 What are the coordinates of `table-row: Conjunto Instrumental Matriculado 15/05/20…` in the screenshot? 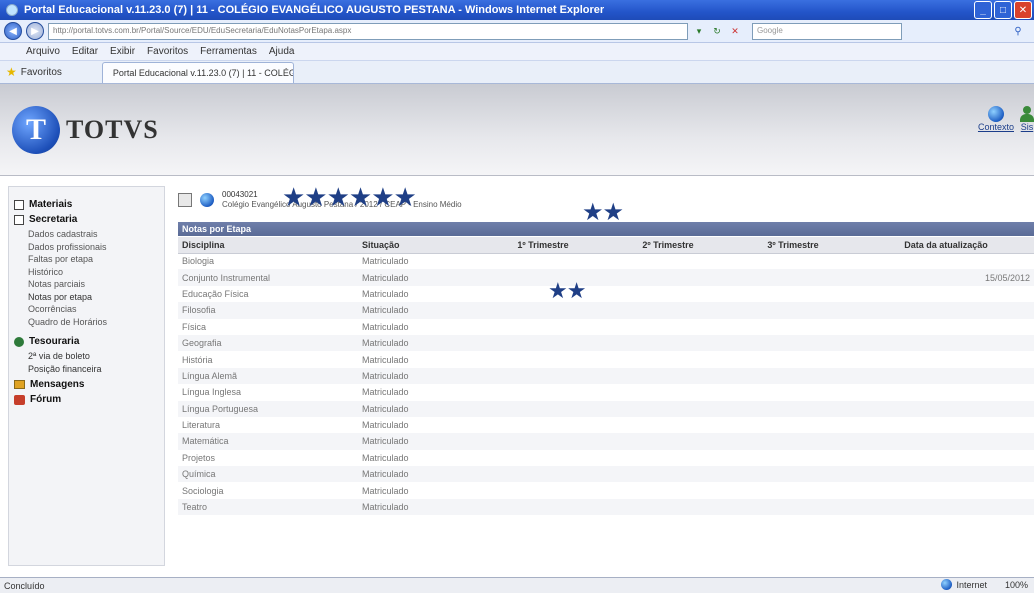 It's located at (606, 277).